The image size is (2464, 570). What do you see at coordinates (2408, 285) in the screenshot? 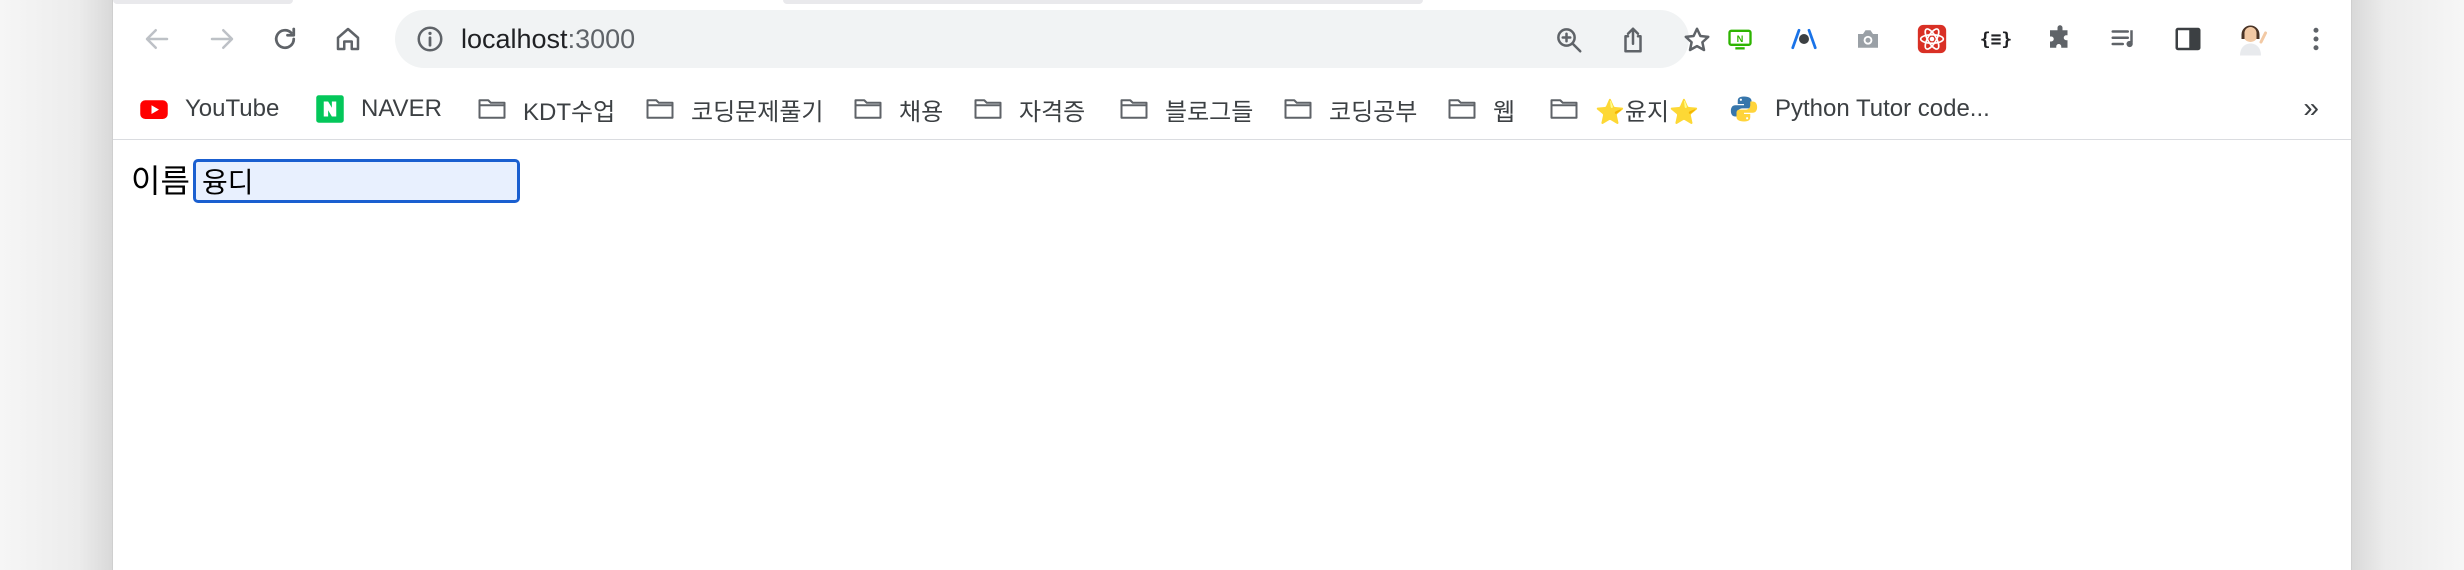
I see `desktop-background-right` at bounding box center [2408, 285].